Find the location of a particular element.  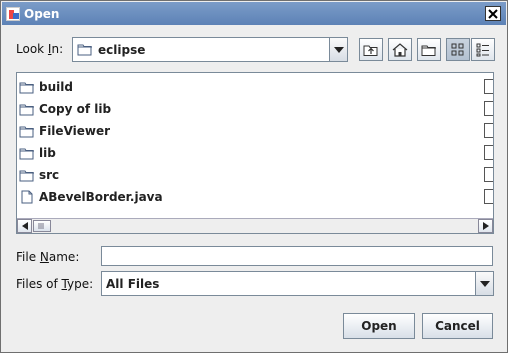

list-view-icon is located at coordinates (457, 49).